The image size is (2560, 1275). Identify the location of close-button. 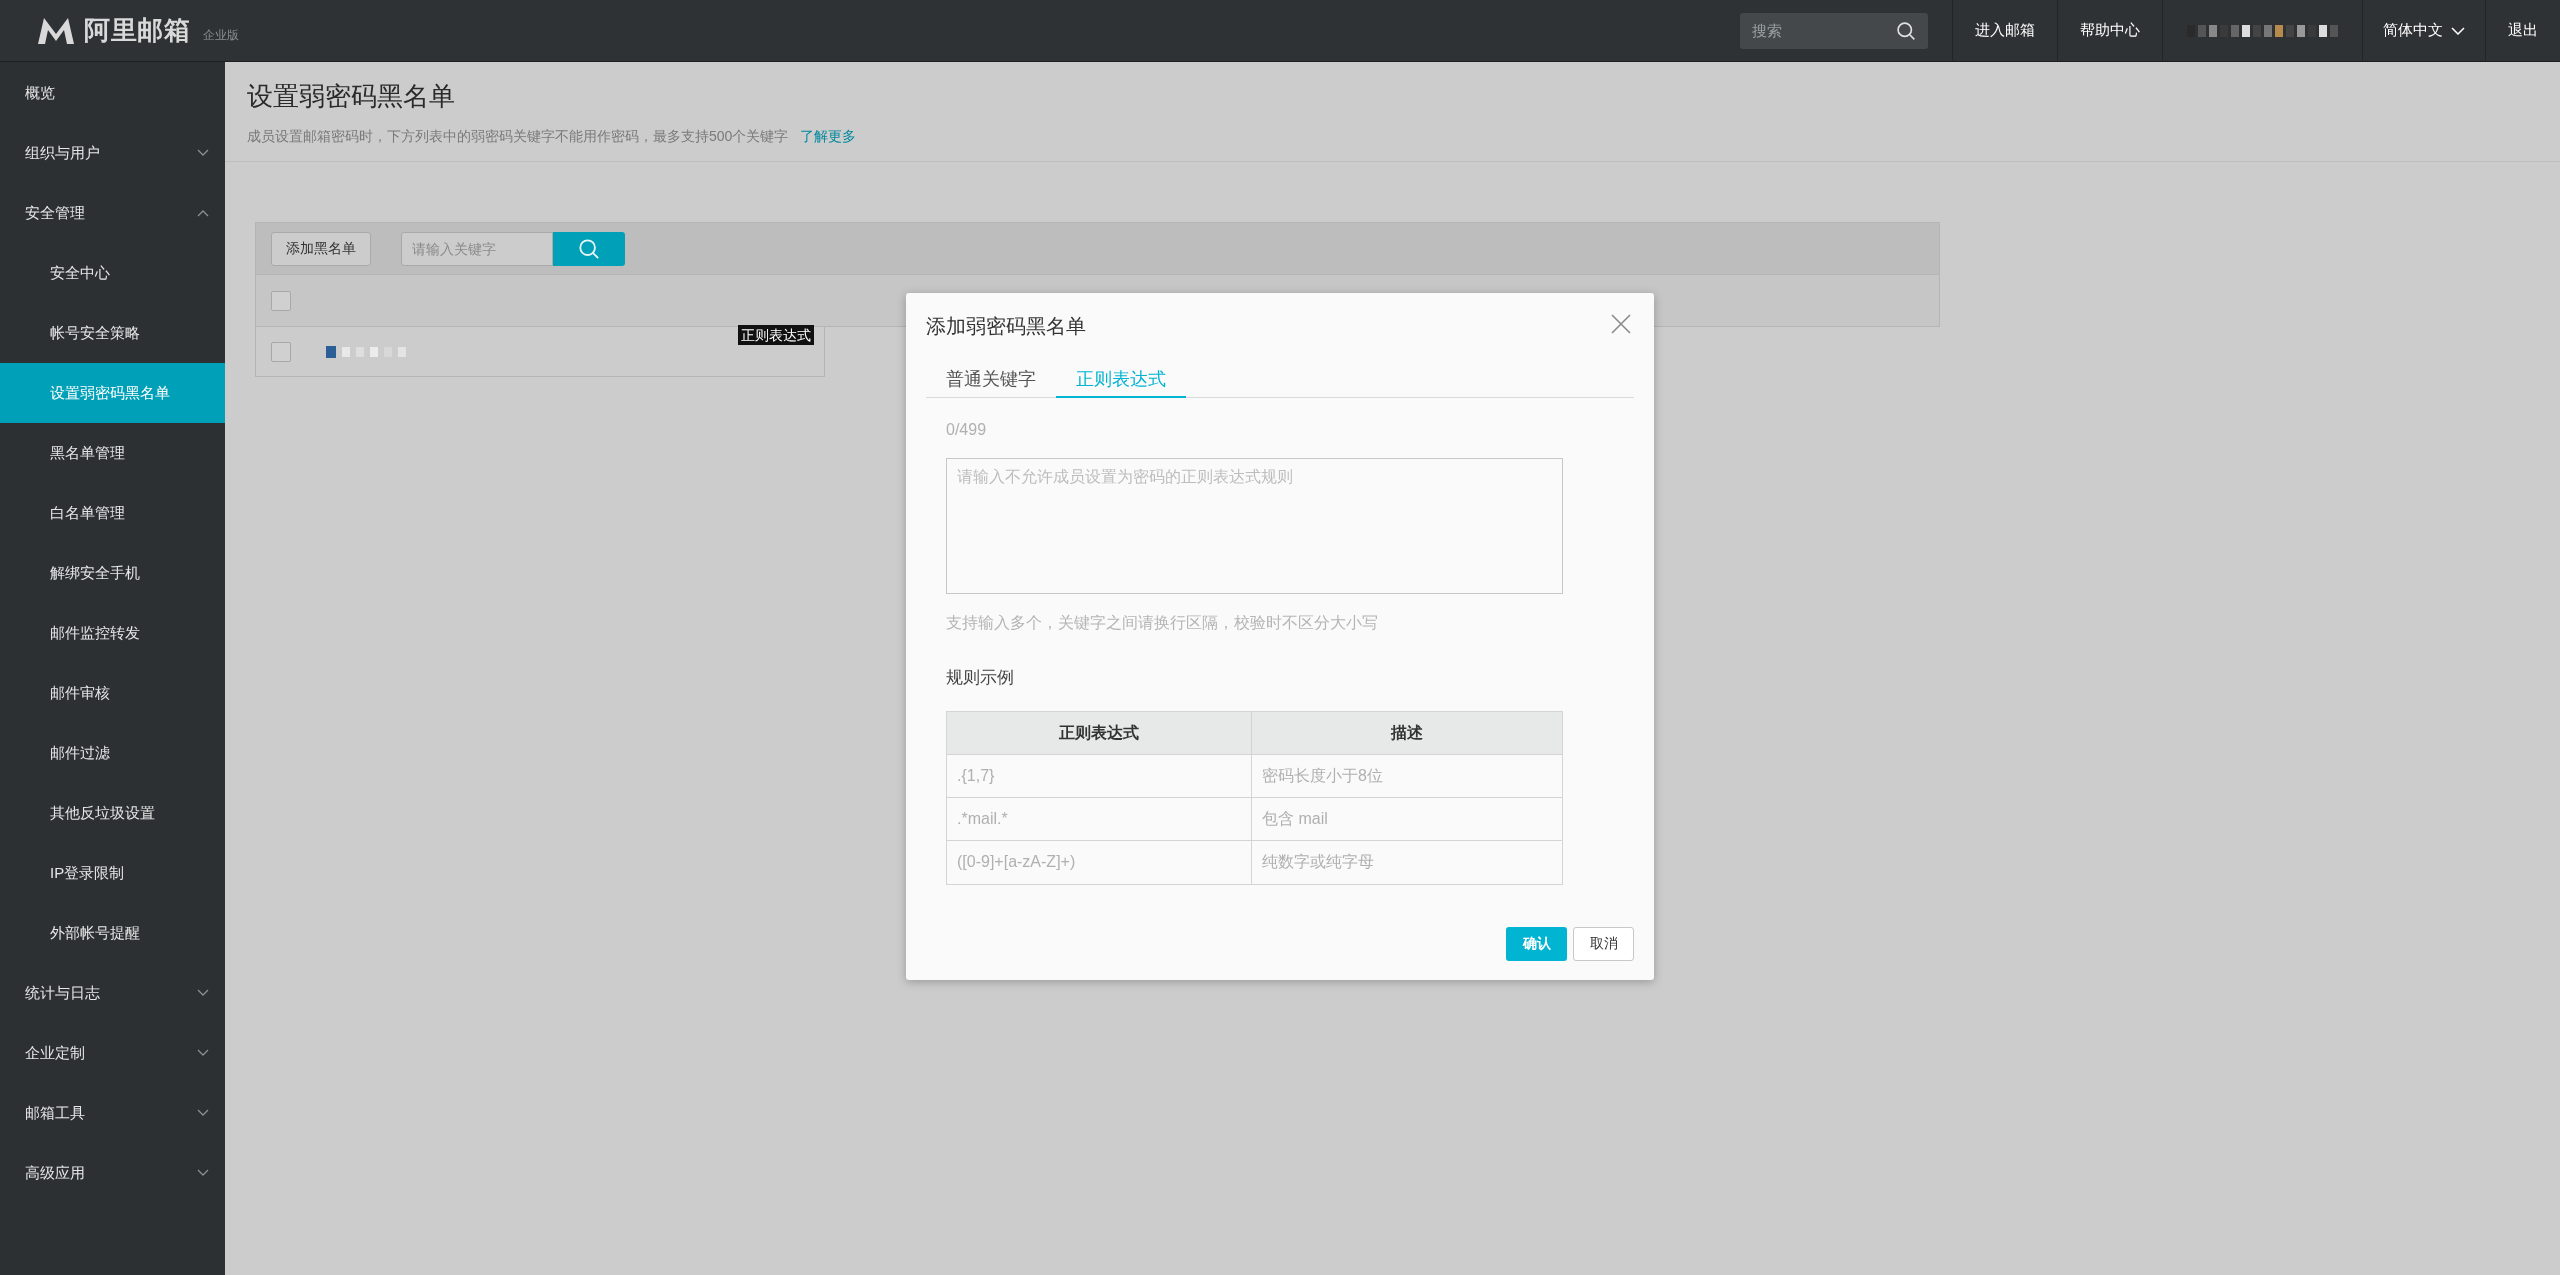
(1622, 324).